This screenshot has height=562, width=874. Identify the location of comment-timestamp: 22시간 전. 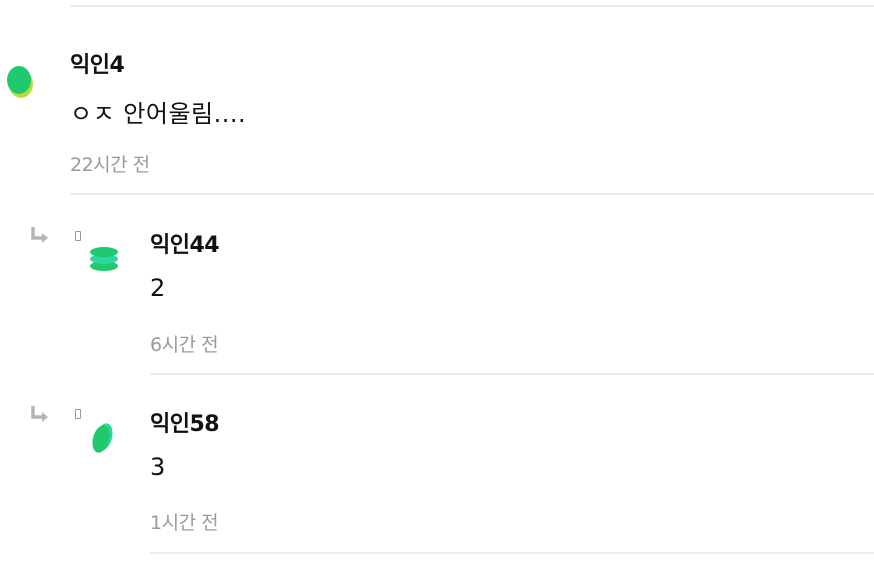
(110, 165).